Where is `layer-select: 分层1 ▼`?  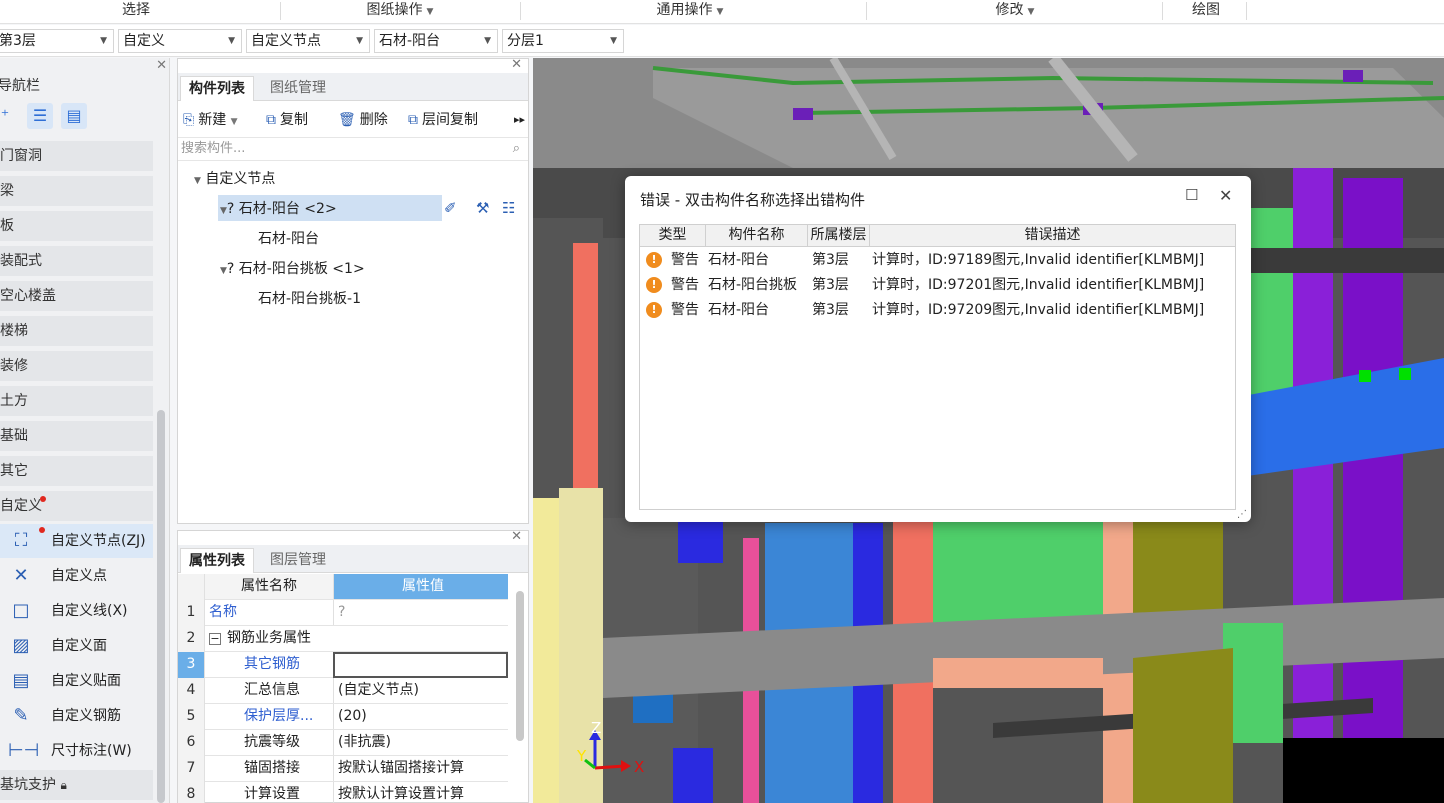
layer-select: 分层1 ▼ is located at coordinates (563, 41).